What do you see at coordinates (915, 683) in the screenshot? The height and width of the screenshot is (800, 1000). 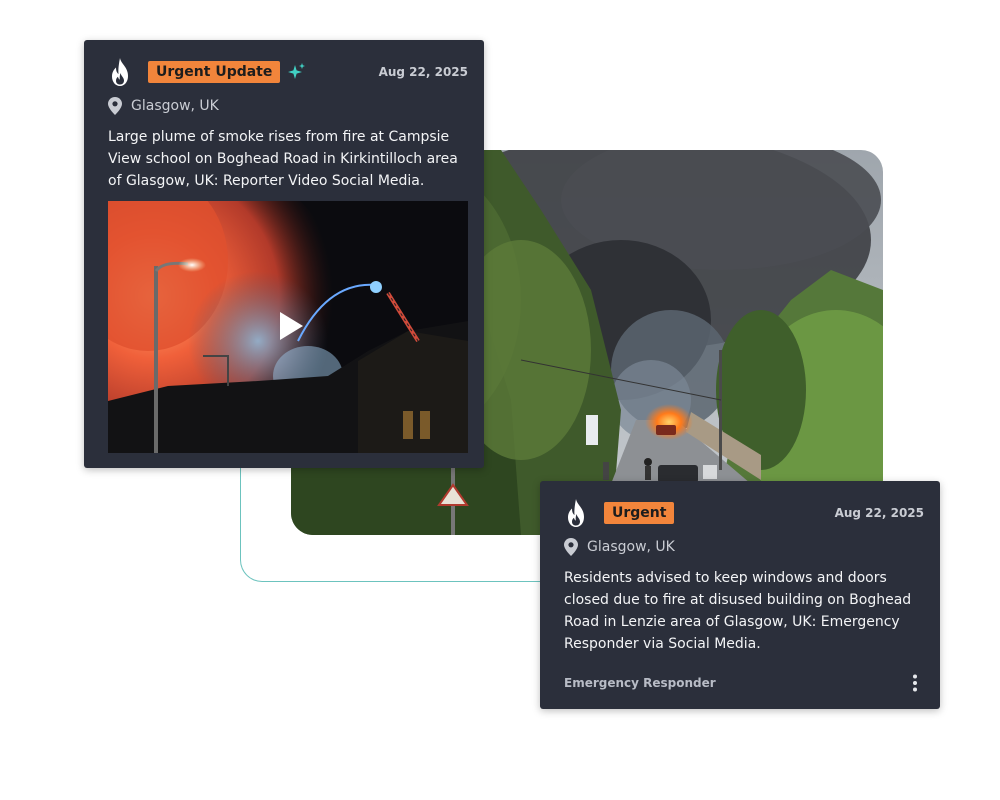 I see `more-vertical-icon` at bounding box center [915, 683].